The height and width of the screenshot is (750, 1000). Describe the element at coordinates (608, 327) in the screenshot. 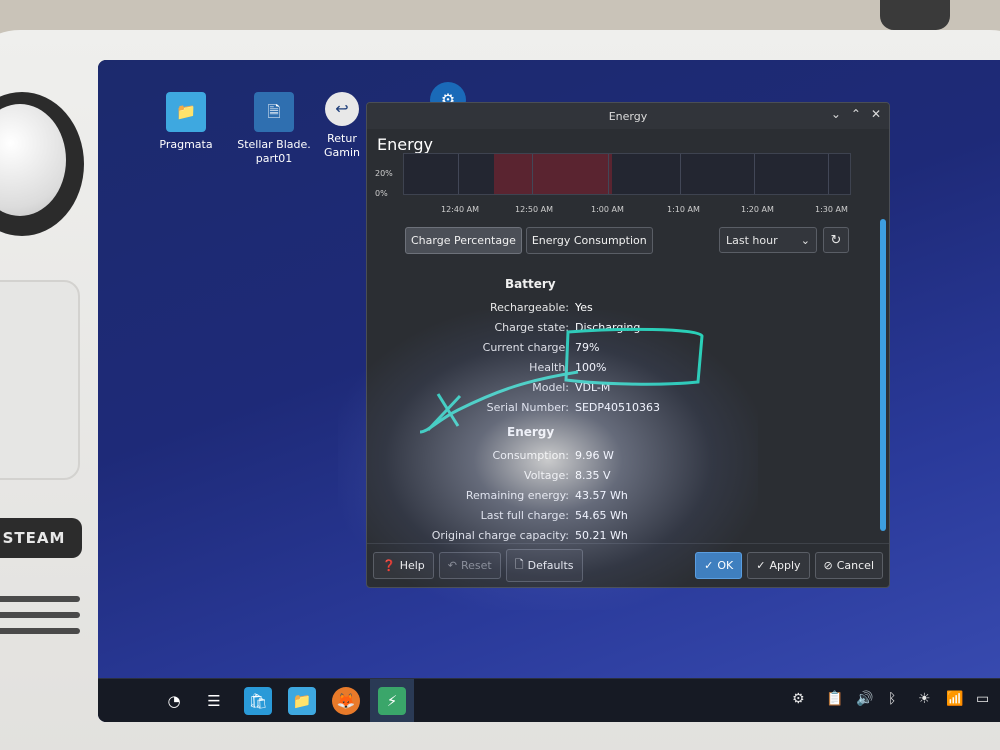

I see `battery-value: Discharging` at that location.